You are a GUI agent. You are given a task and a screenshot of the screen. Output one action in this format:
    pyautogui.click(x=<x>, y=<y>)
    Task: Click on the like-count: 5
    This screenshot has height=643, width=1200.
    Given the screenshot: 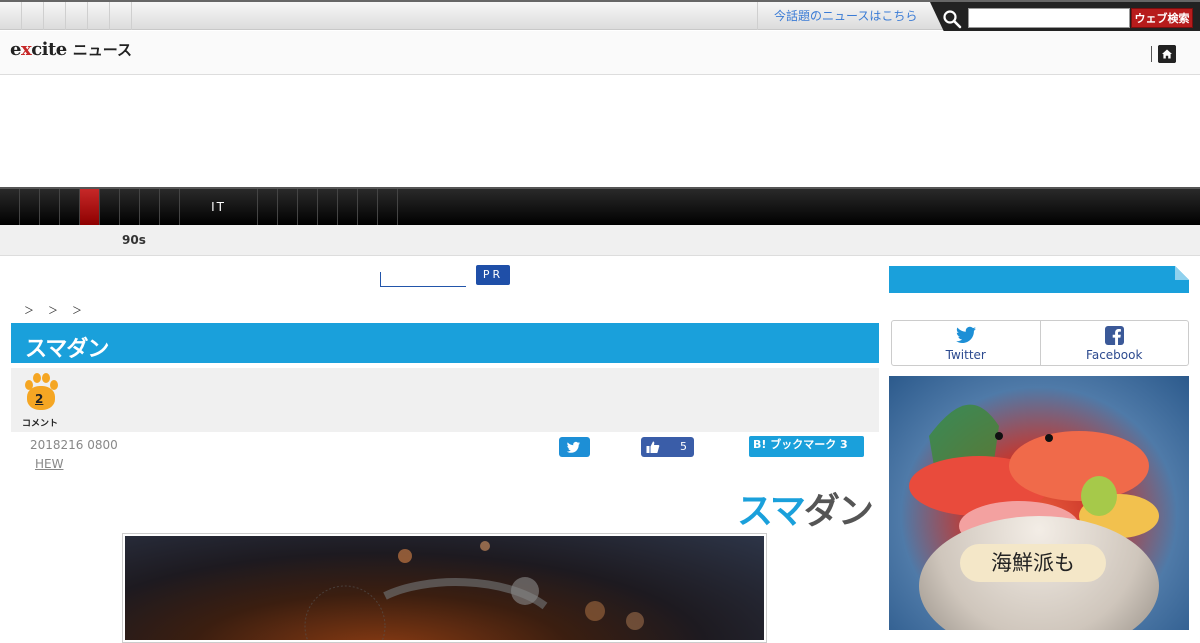 What is the action you would take?
    pyautogui.click(x=683, y=446)
    